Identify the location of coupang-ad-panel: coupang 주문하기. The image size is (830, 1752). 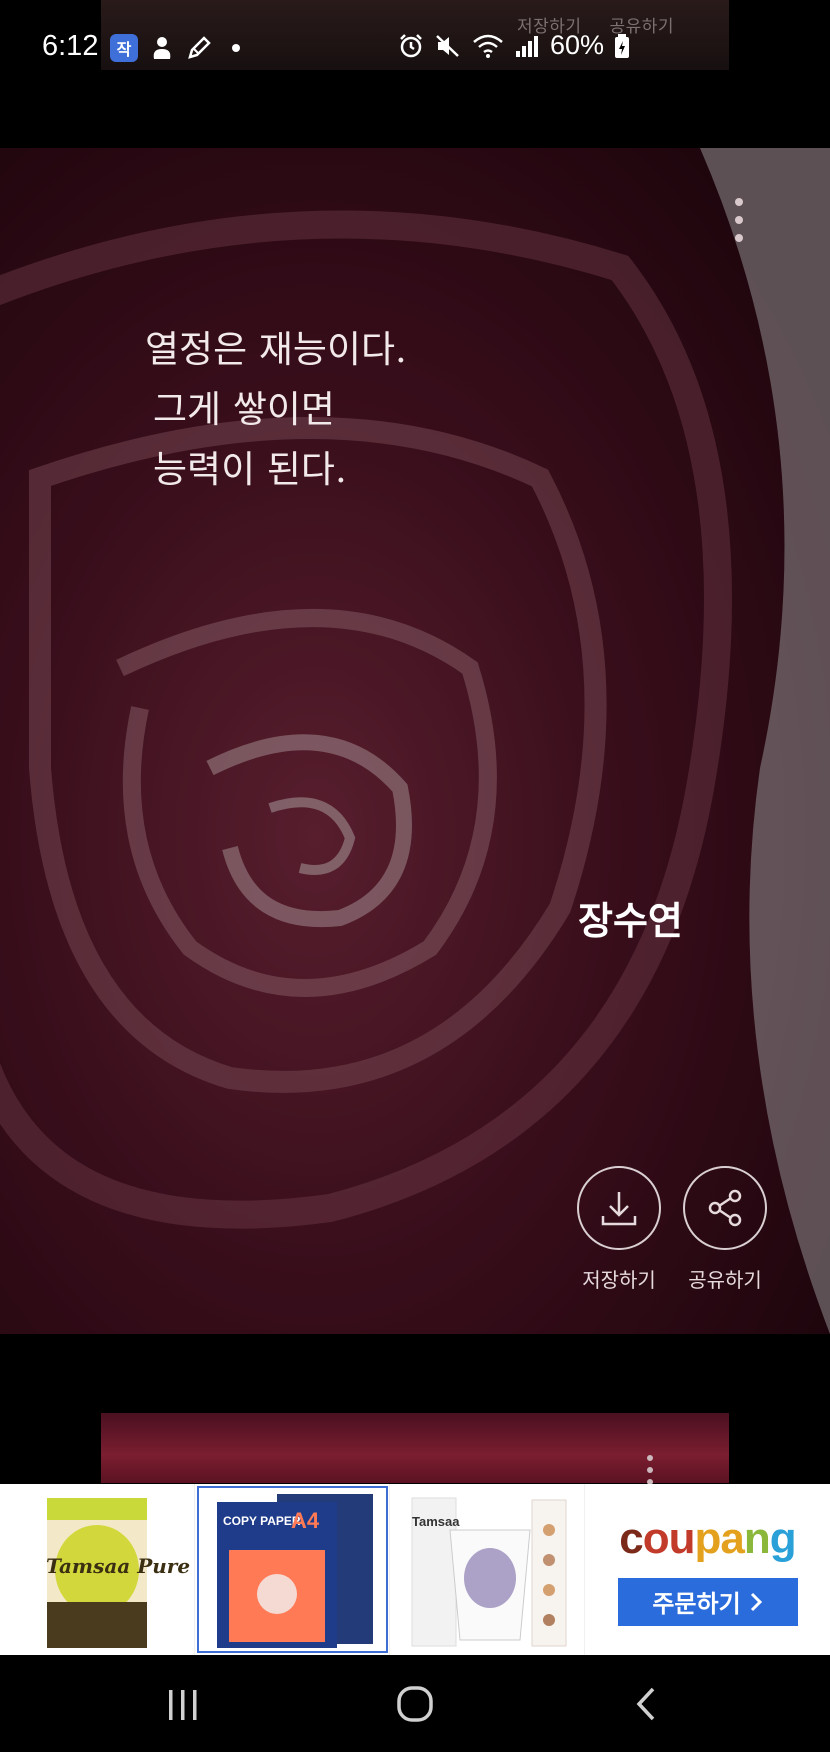
(707, 1569).